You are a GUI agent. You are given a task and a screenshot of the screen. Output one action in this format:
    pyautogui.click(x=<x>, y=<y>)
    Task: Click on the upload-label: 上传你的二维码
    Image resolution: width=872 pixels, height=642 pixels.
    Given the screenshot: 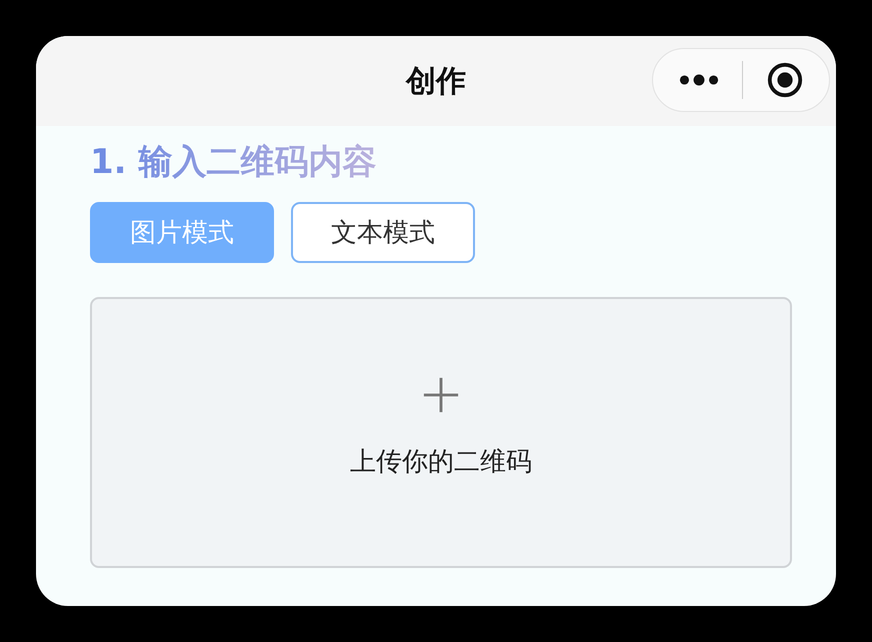 What is the action you would take?
    pyautogui.click(x=441, y=462)
    